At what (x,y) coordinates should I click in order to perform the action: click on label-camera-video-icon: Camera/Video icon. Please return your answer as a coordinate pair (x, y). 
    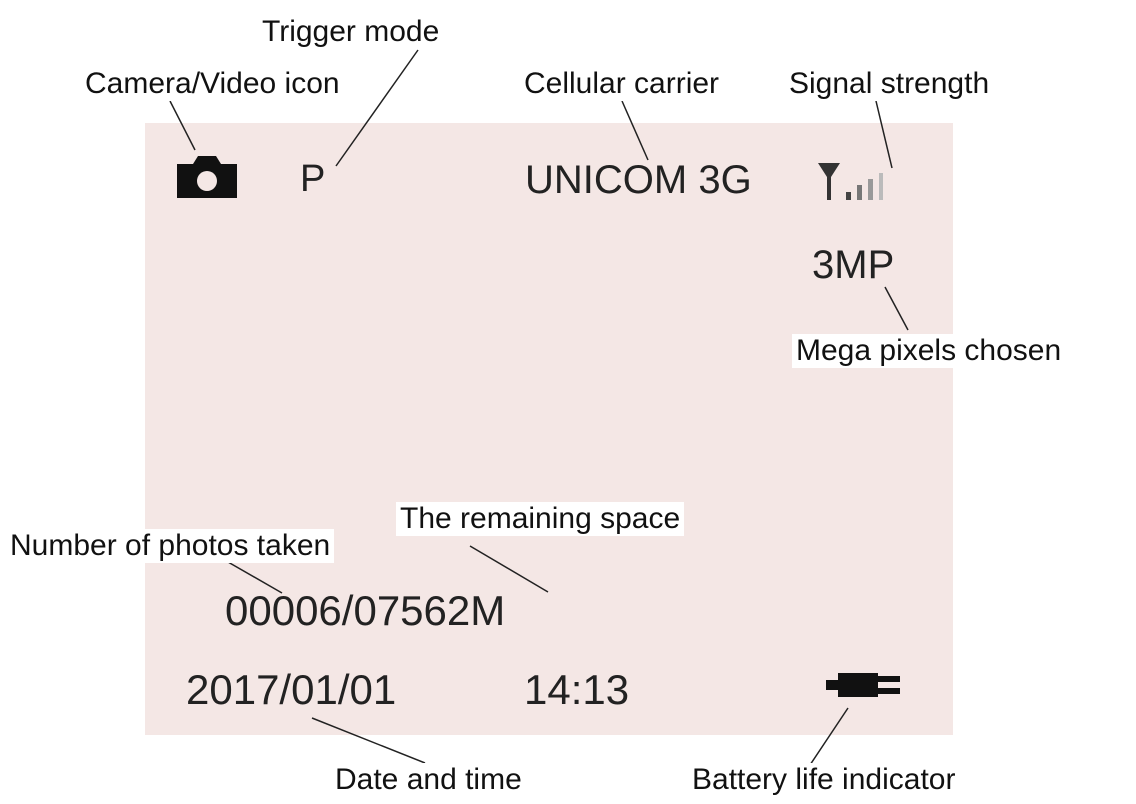
    Looking at the image, I should click on (212, 84).